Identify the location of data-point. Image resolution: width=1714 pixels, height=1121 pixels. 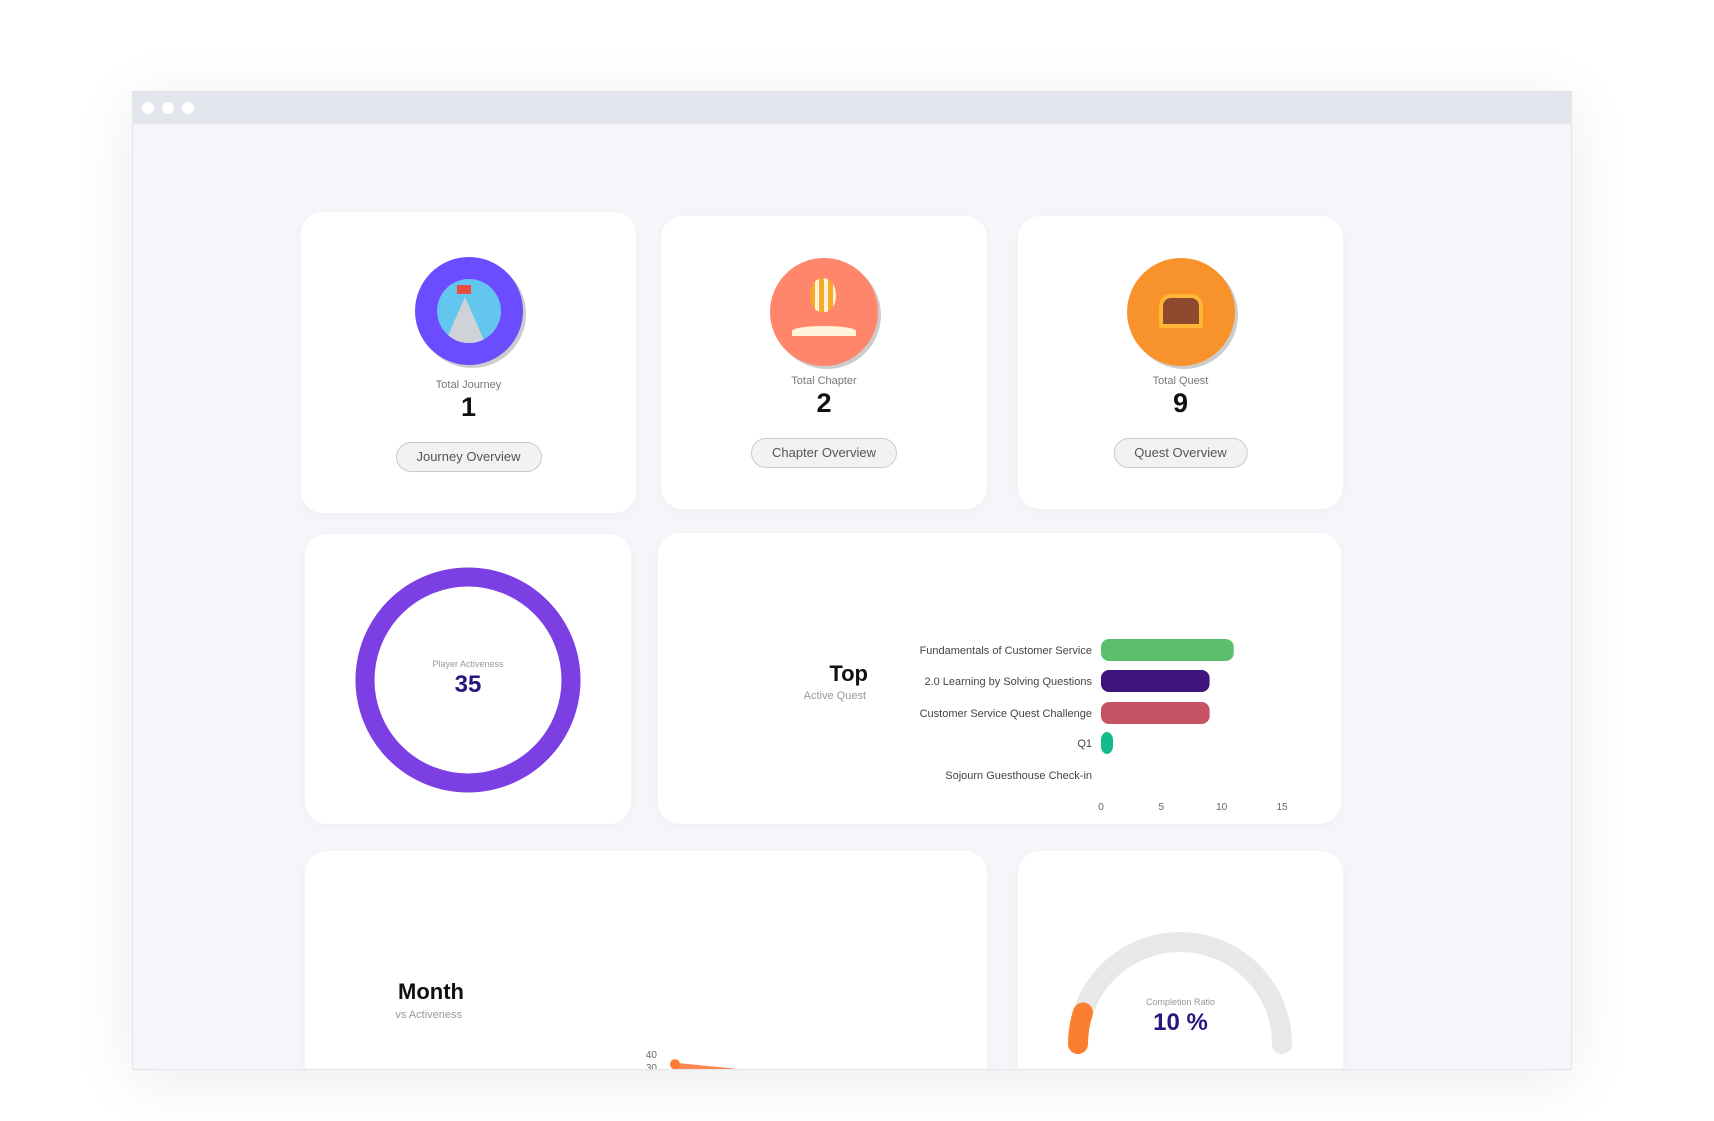
(675, 1064).